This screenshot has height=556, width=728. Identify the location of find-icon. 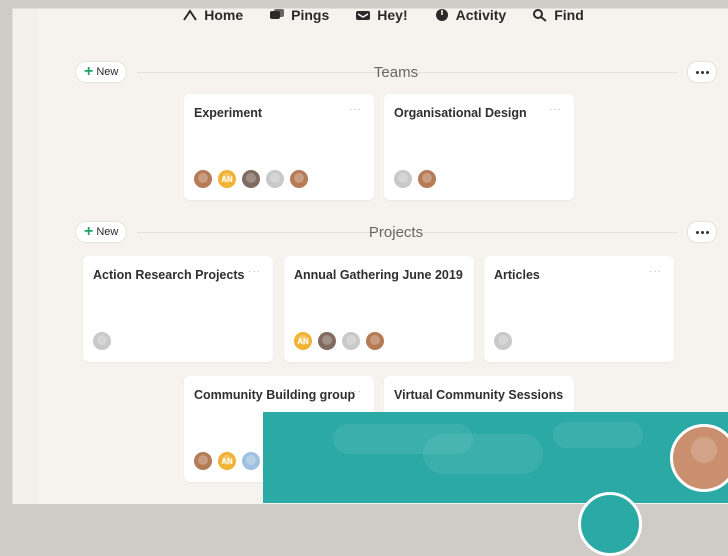
(540, 15).